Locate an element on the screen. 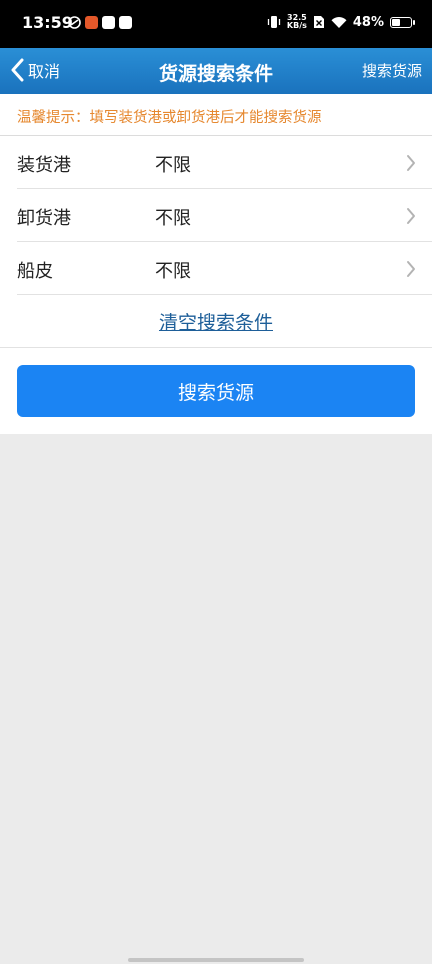  status-right: 32.5 KB/s 48% is located at coordinates (341, 22).